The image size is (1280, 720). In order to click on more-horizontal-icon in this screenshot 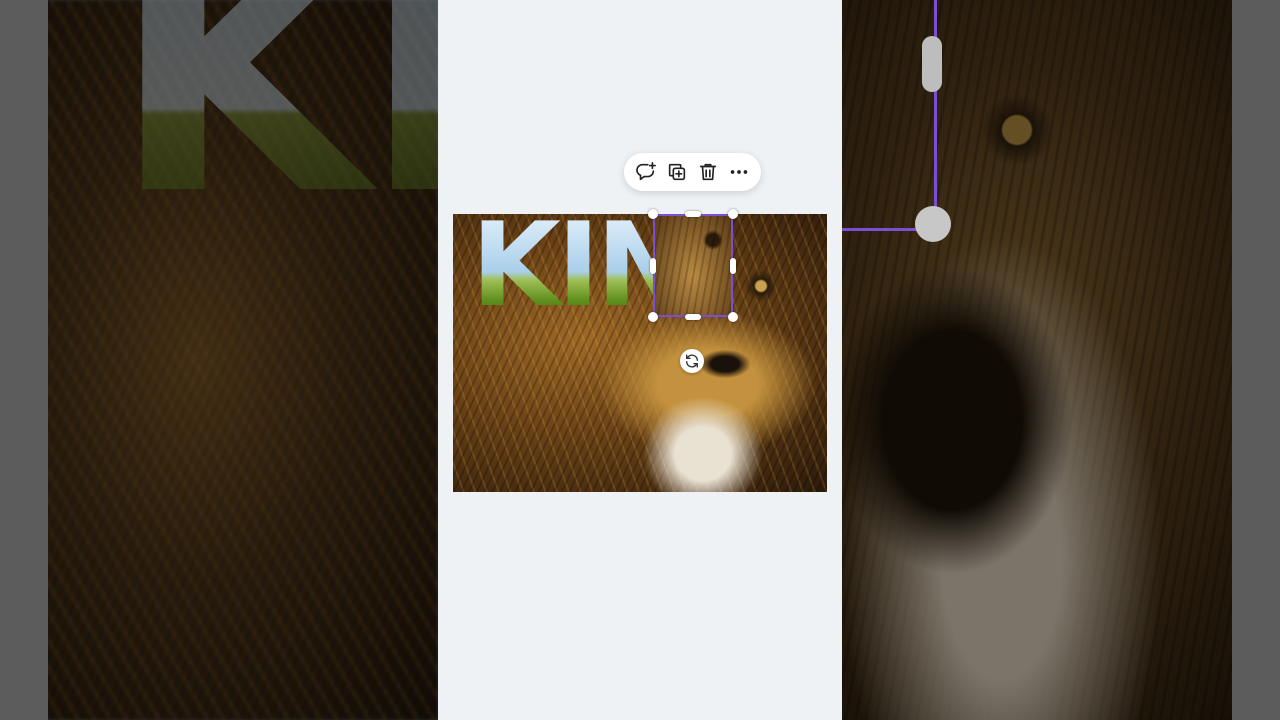, I will do `click(739, 172)`.